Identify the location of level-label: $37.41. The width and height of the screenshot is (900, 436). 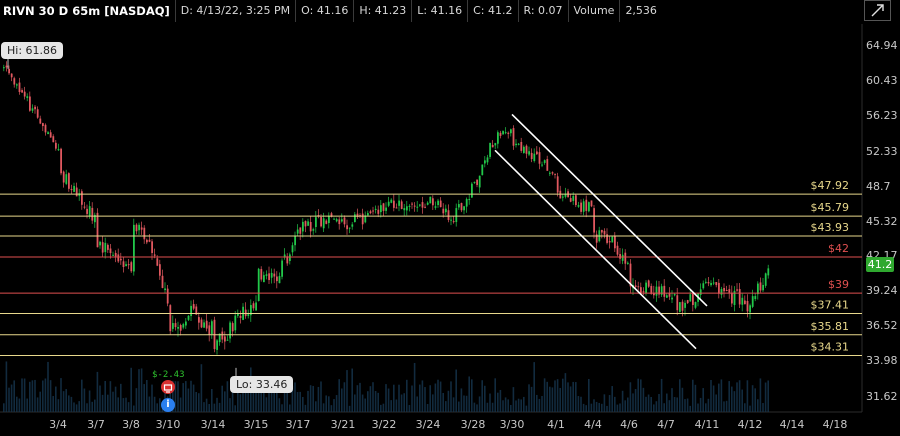
(830, 305).